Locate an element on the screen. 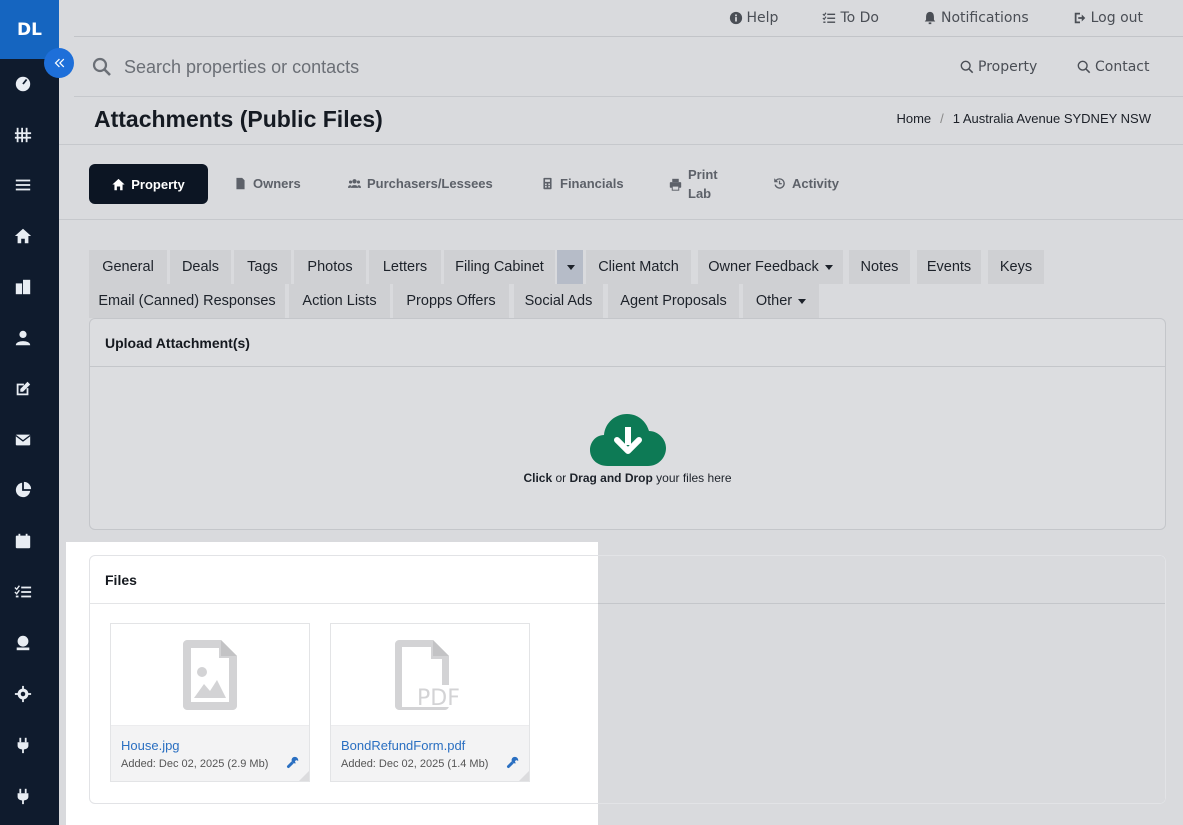  calendar-icon is located at coordinates (22, 541).